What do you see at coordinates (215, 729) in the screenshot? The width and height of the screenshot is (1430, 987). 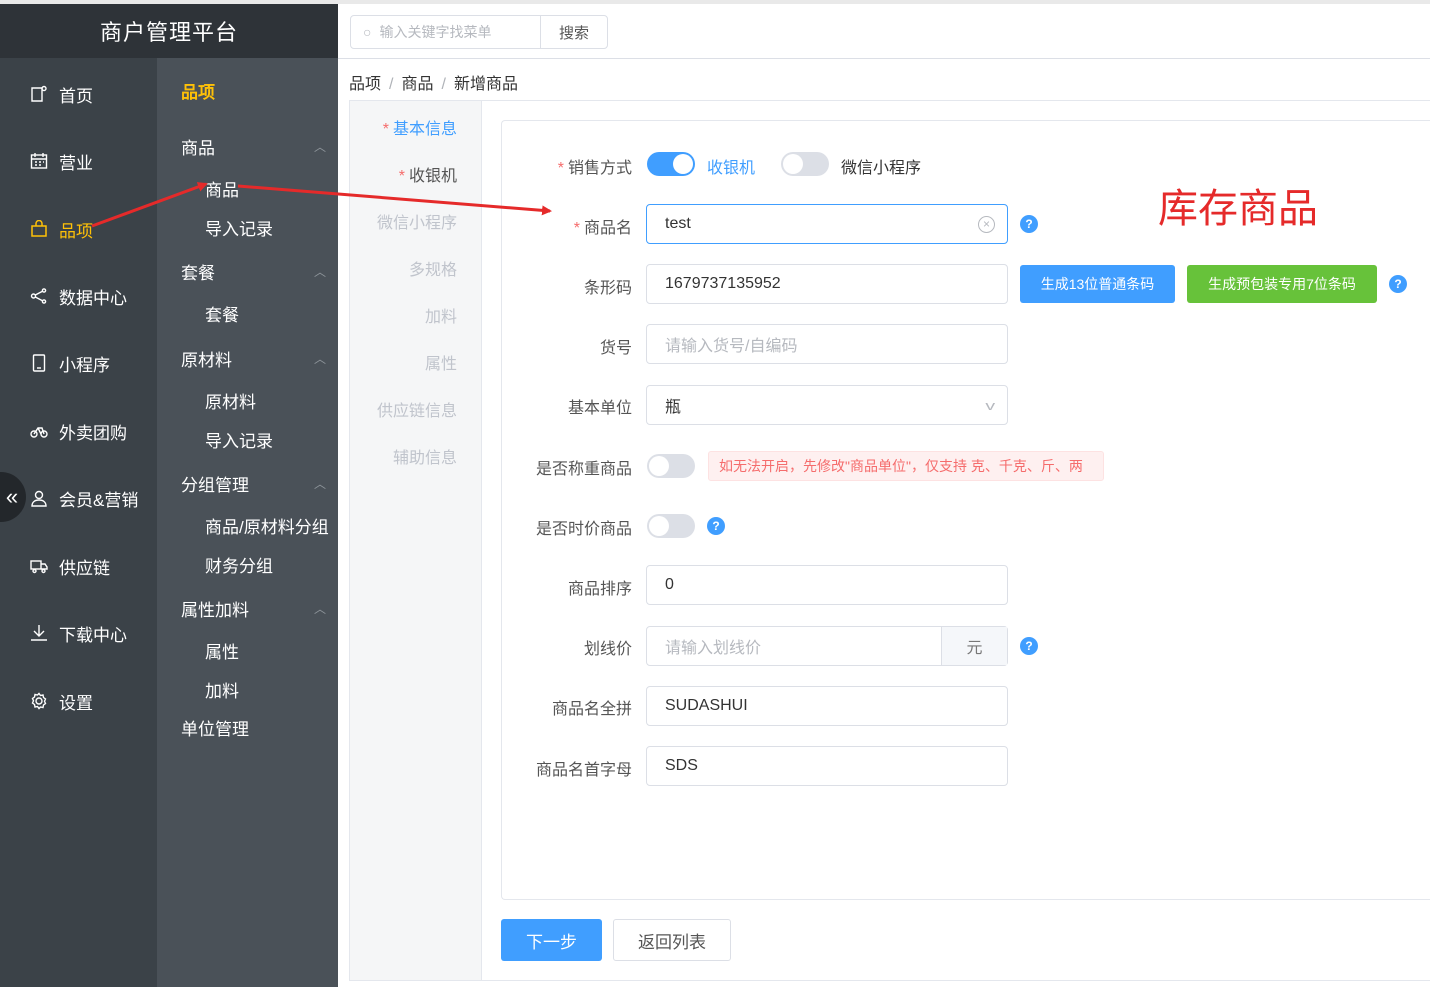 I see `subnav-group-label: 单位管理` at bounding box center [215, 729].